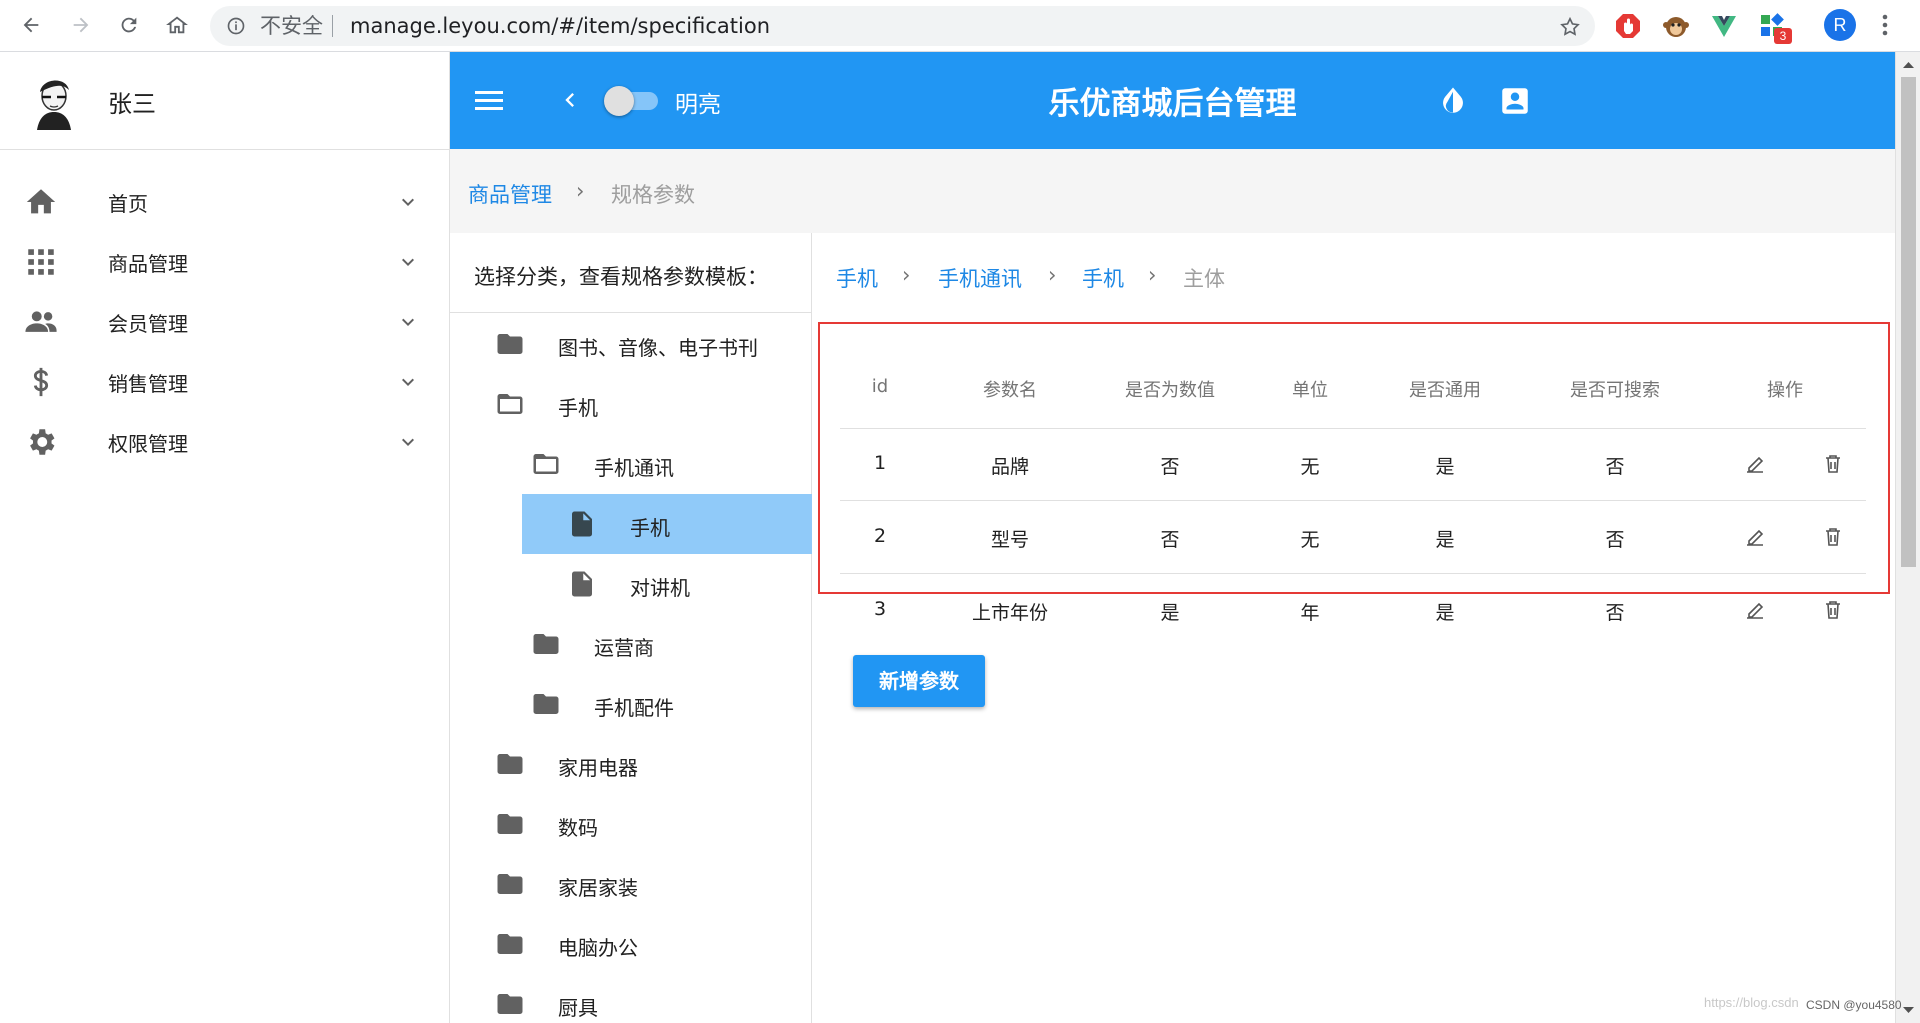 This screenshot has height=1023, width=1920. Describe the element at coordinates (980, 278) in the screenshot. I see `category-path-link: 手机通讯` at that location.